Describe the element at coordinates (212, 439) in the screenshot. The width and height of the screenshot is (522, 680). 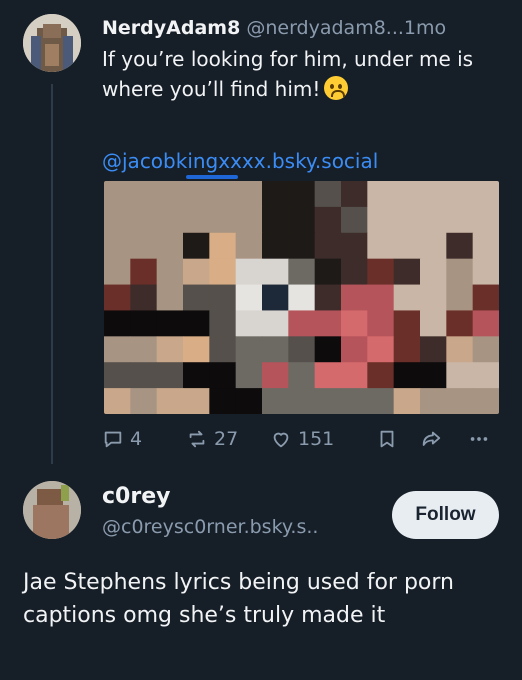
I see `repost-button: 27` at that location.